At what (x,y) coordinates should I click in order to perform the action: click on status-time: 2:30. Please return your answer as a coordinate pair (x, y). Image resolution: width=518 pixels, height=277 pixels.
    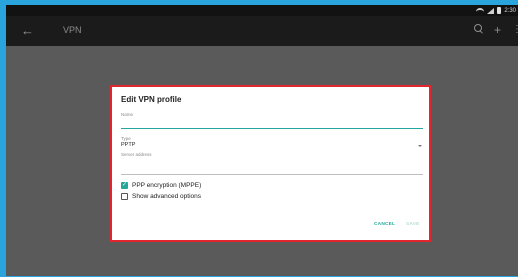
    Looking at the image, I should click on (510, 10).